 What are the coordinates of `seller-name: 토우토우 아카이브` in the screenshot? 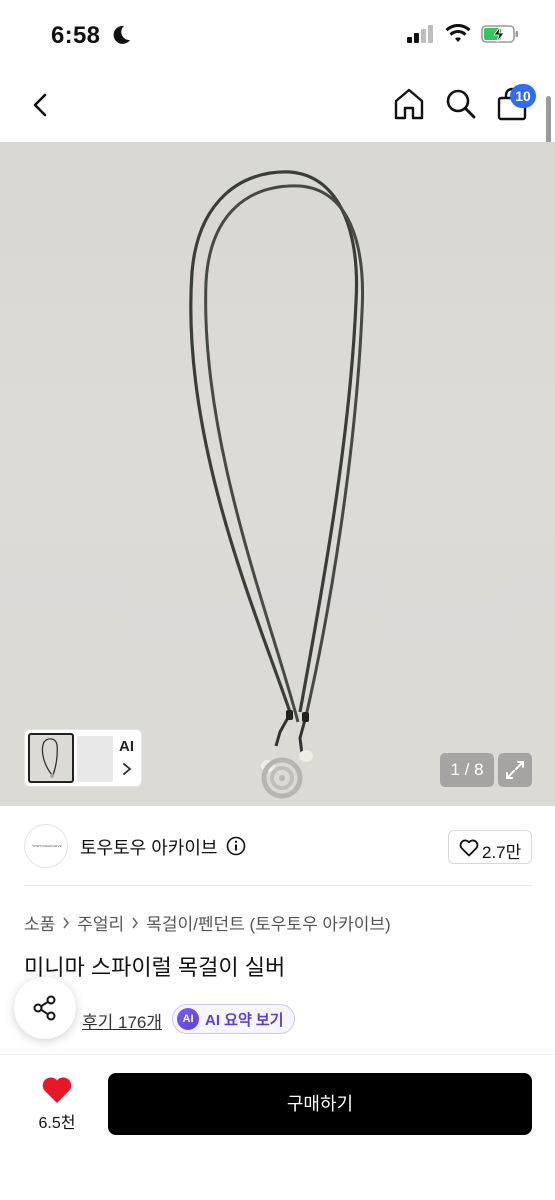 It's located at (148, 847).